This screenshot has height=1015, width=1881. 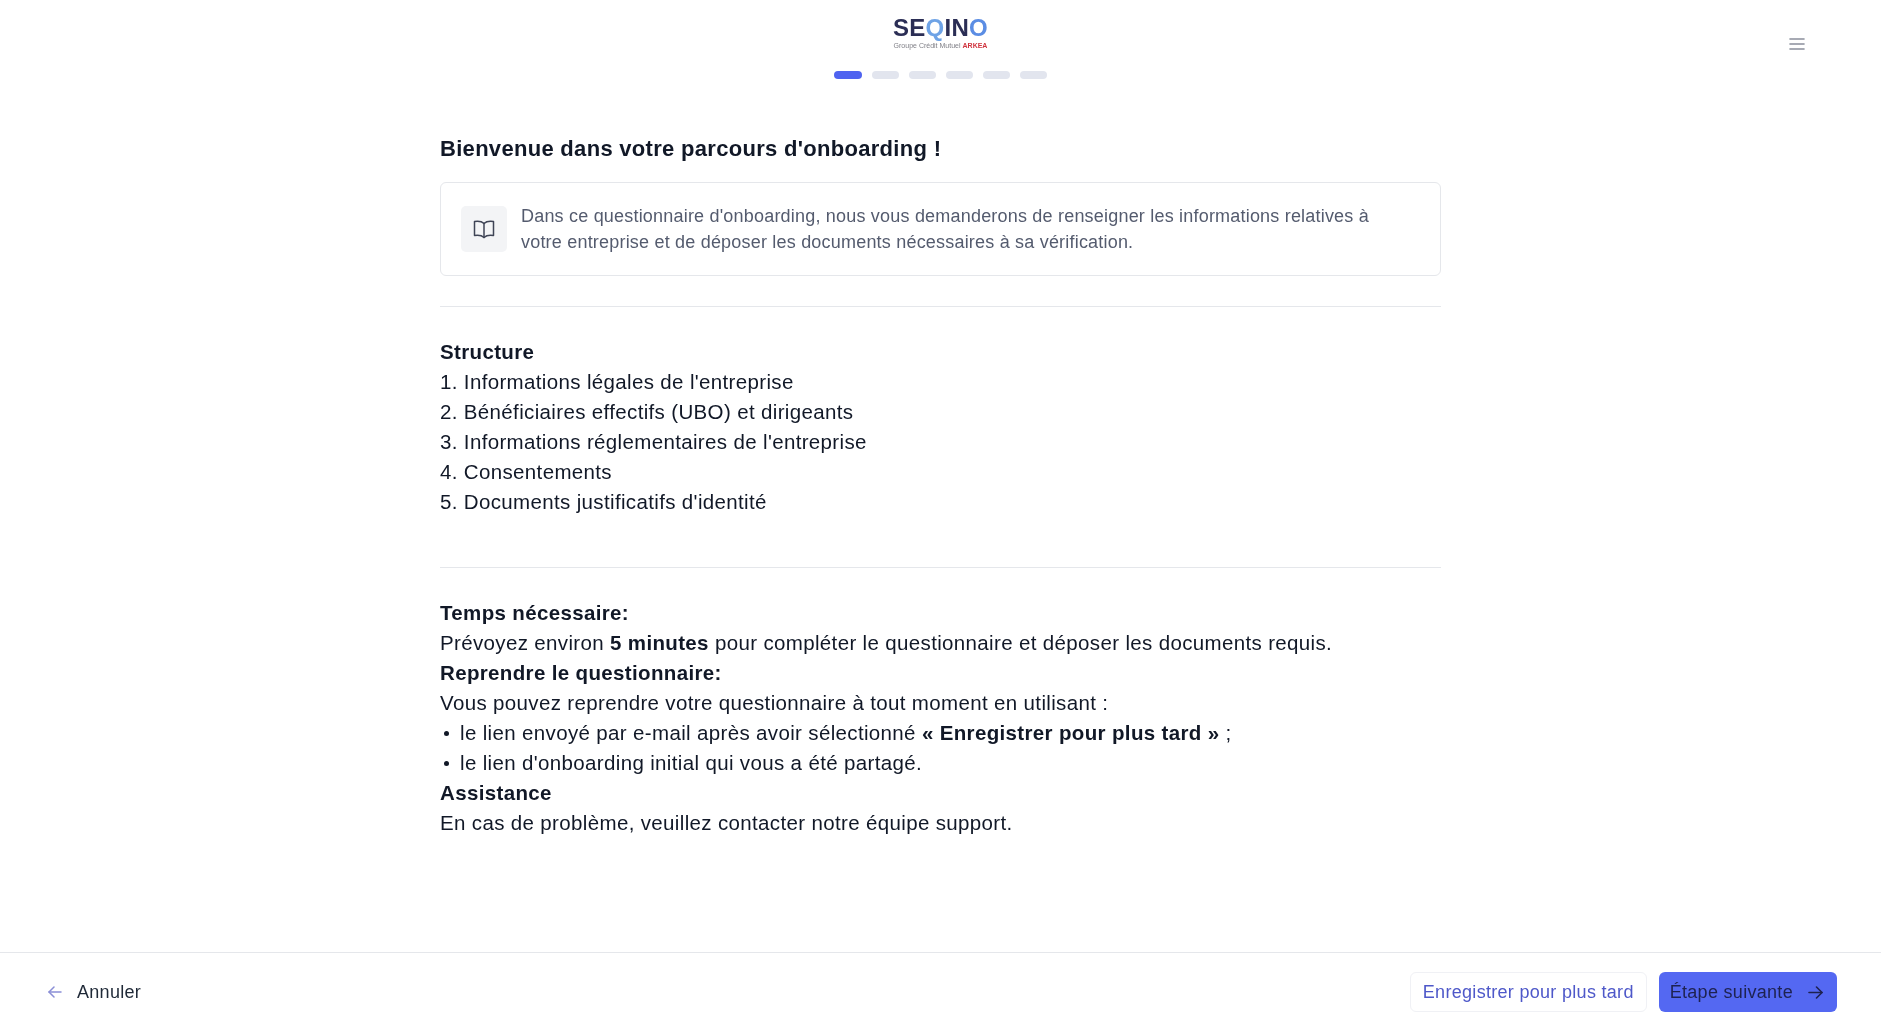 What do you see at coordinates (526, 472) in the screenshot?
I see `list-item: 4. Consentements` at bounding box center [526, 472].